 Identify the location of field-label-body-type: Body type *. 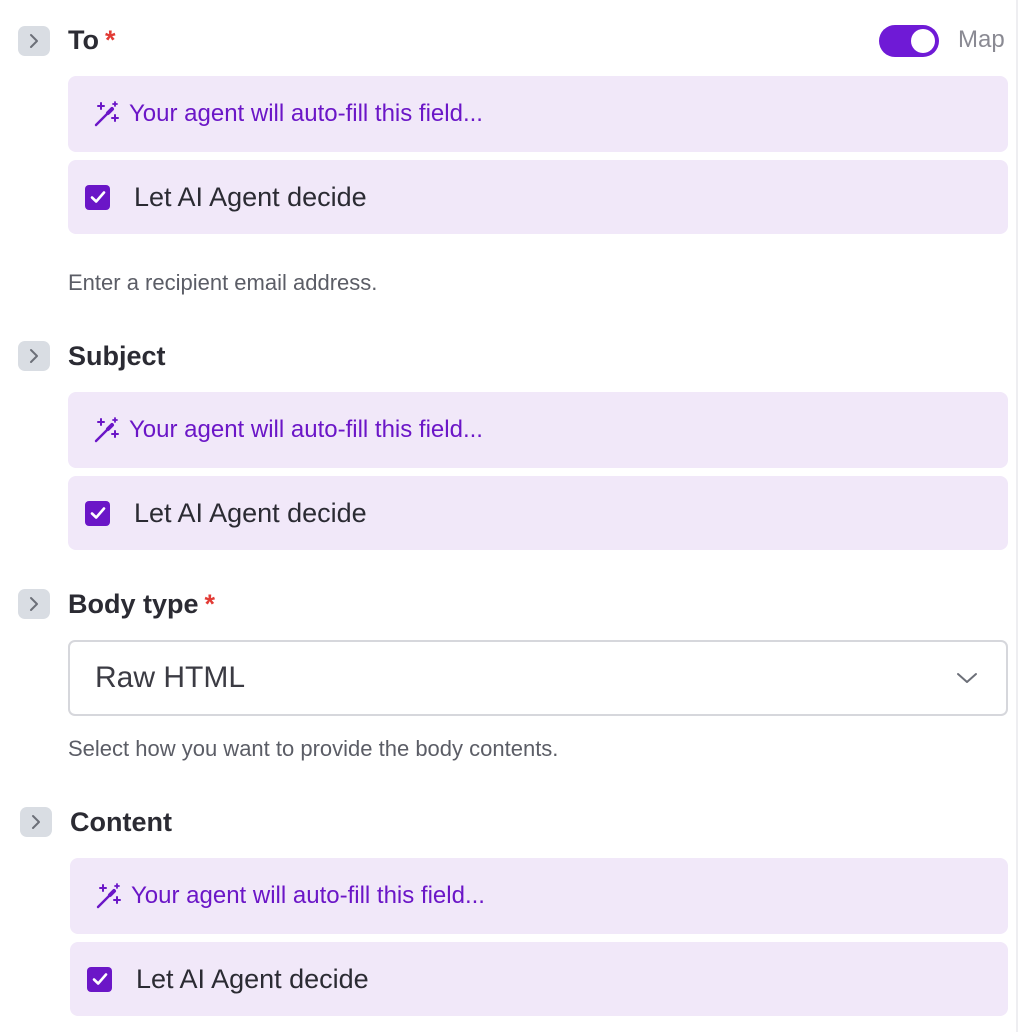
(141, 604).